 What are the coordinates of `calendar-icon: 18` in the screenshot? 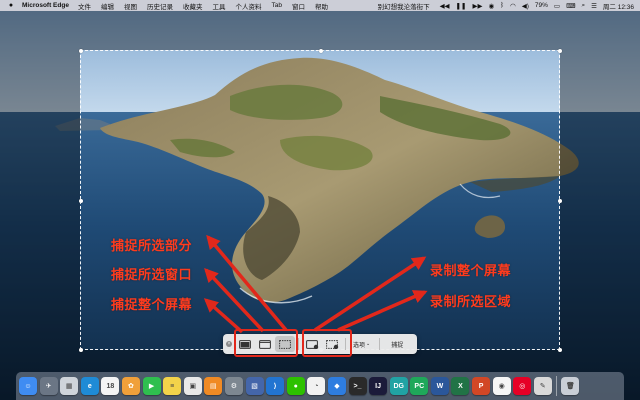 It's located at (110, 386).